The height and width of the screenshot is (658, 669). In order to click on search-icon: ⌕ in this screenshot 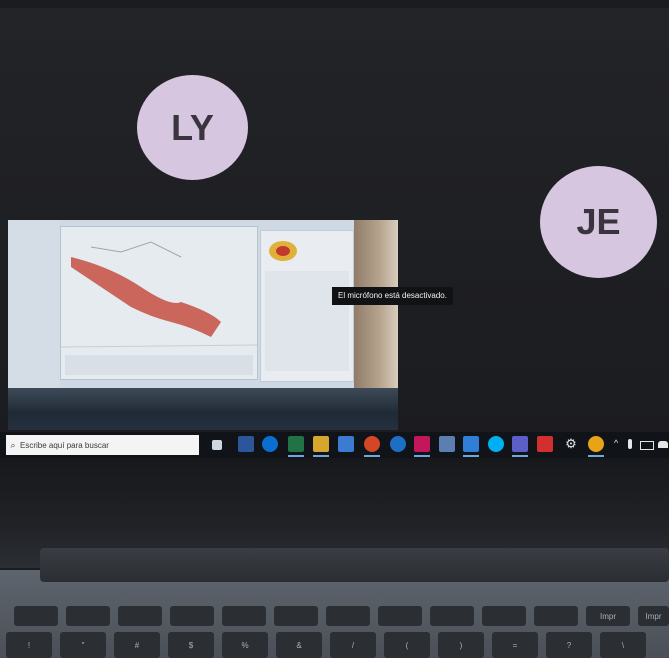, I will do `click(13, 444)`.